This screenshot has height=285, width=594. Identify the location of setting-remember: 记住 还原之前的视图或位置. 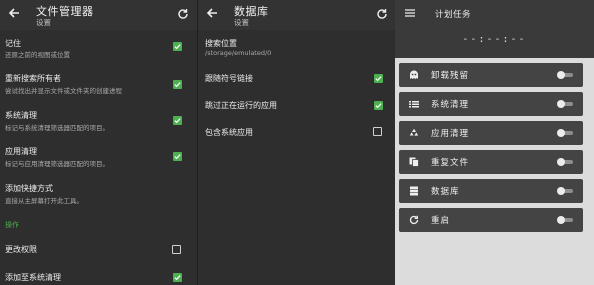
(98, 49).